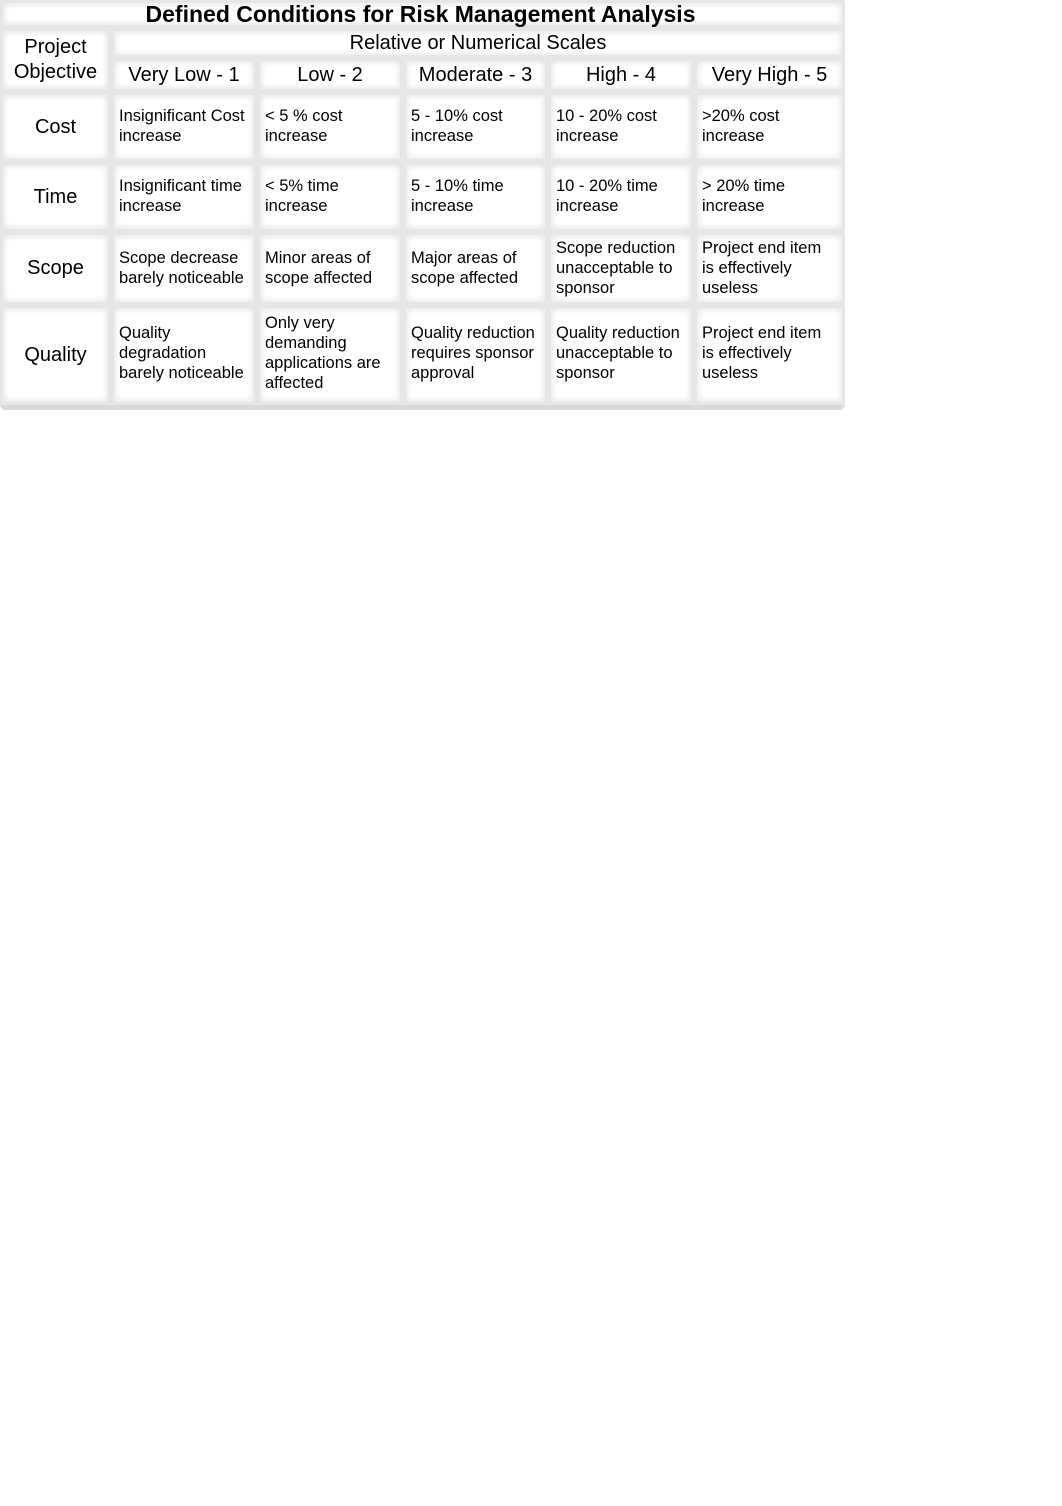 This screenshot has height=1506, width=1062. Describe the element at coordinates (306, 343) in the screenshot. I see `cell-line: demanding` at that location.